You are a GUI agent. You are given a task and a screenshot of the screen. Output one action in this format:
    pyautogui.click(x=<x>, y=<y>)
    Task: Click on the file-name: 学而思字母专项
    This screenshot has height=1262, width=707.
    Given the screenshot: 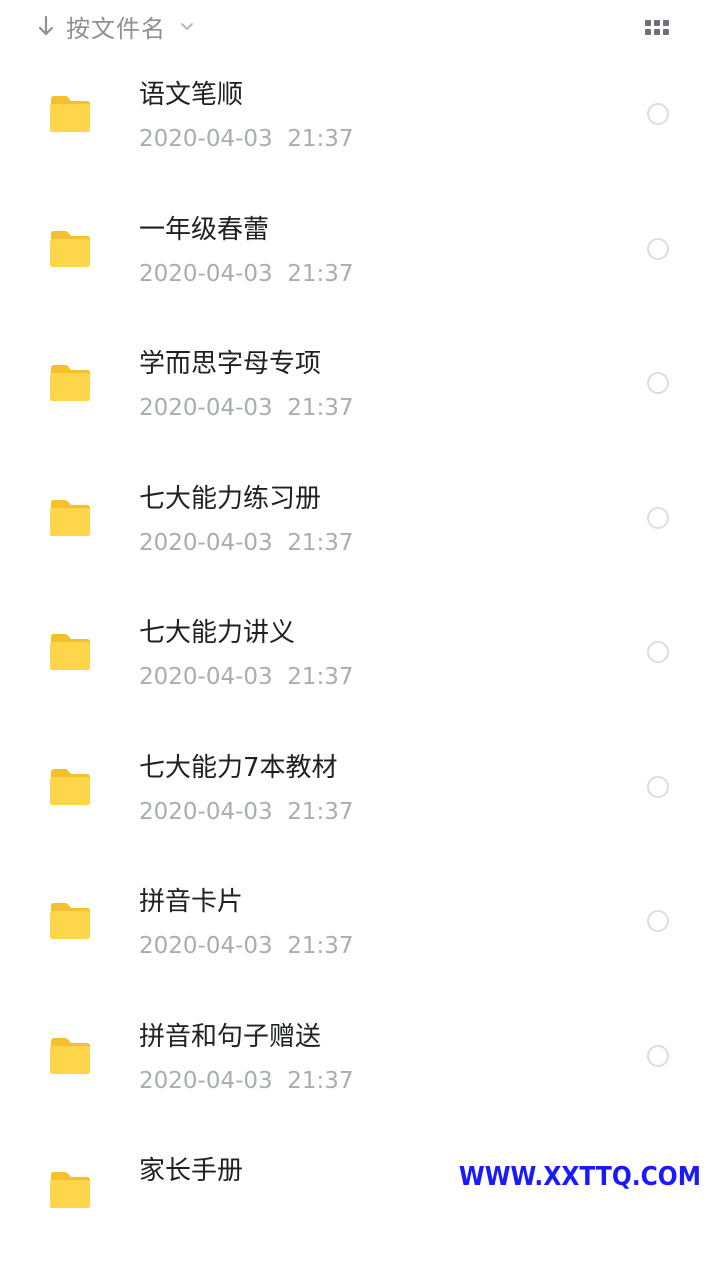 What is the action you would take?
    pyautogui.click(x=230, y=364)
    